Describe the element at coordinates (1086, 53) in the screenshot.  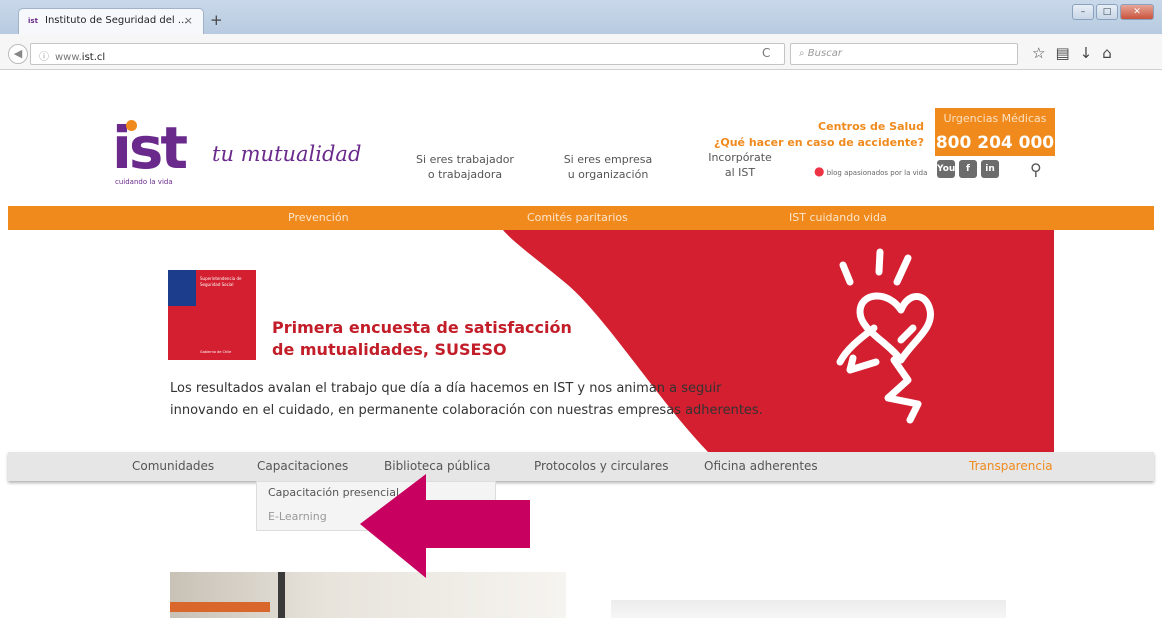
I see `download-icon: ↓` at that location.